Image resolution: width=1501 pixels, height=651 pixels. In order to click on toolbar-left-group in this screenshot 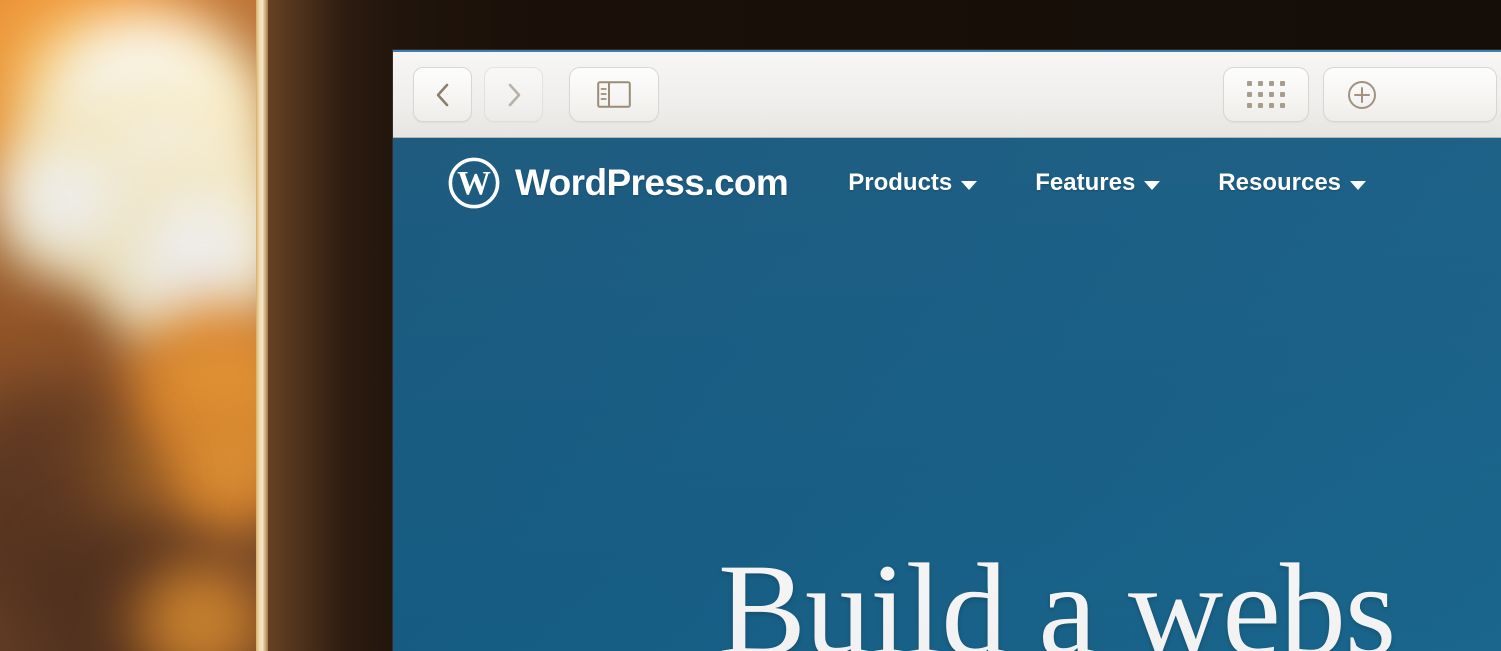, I will do `click(536, 94)`.